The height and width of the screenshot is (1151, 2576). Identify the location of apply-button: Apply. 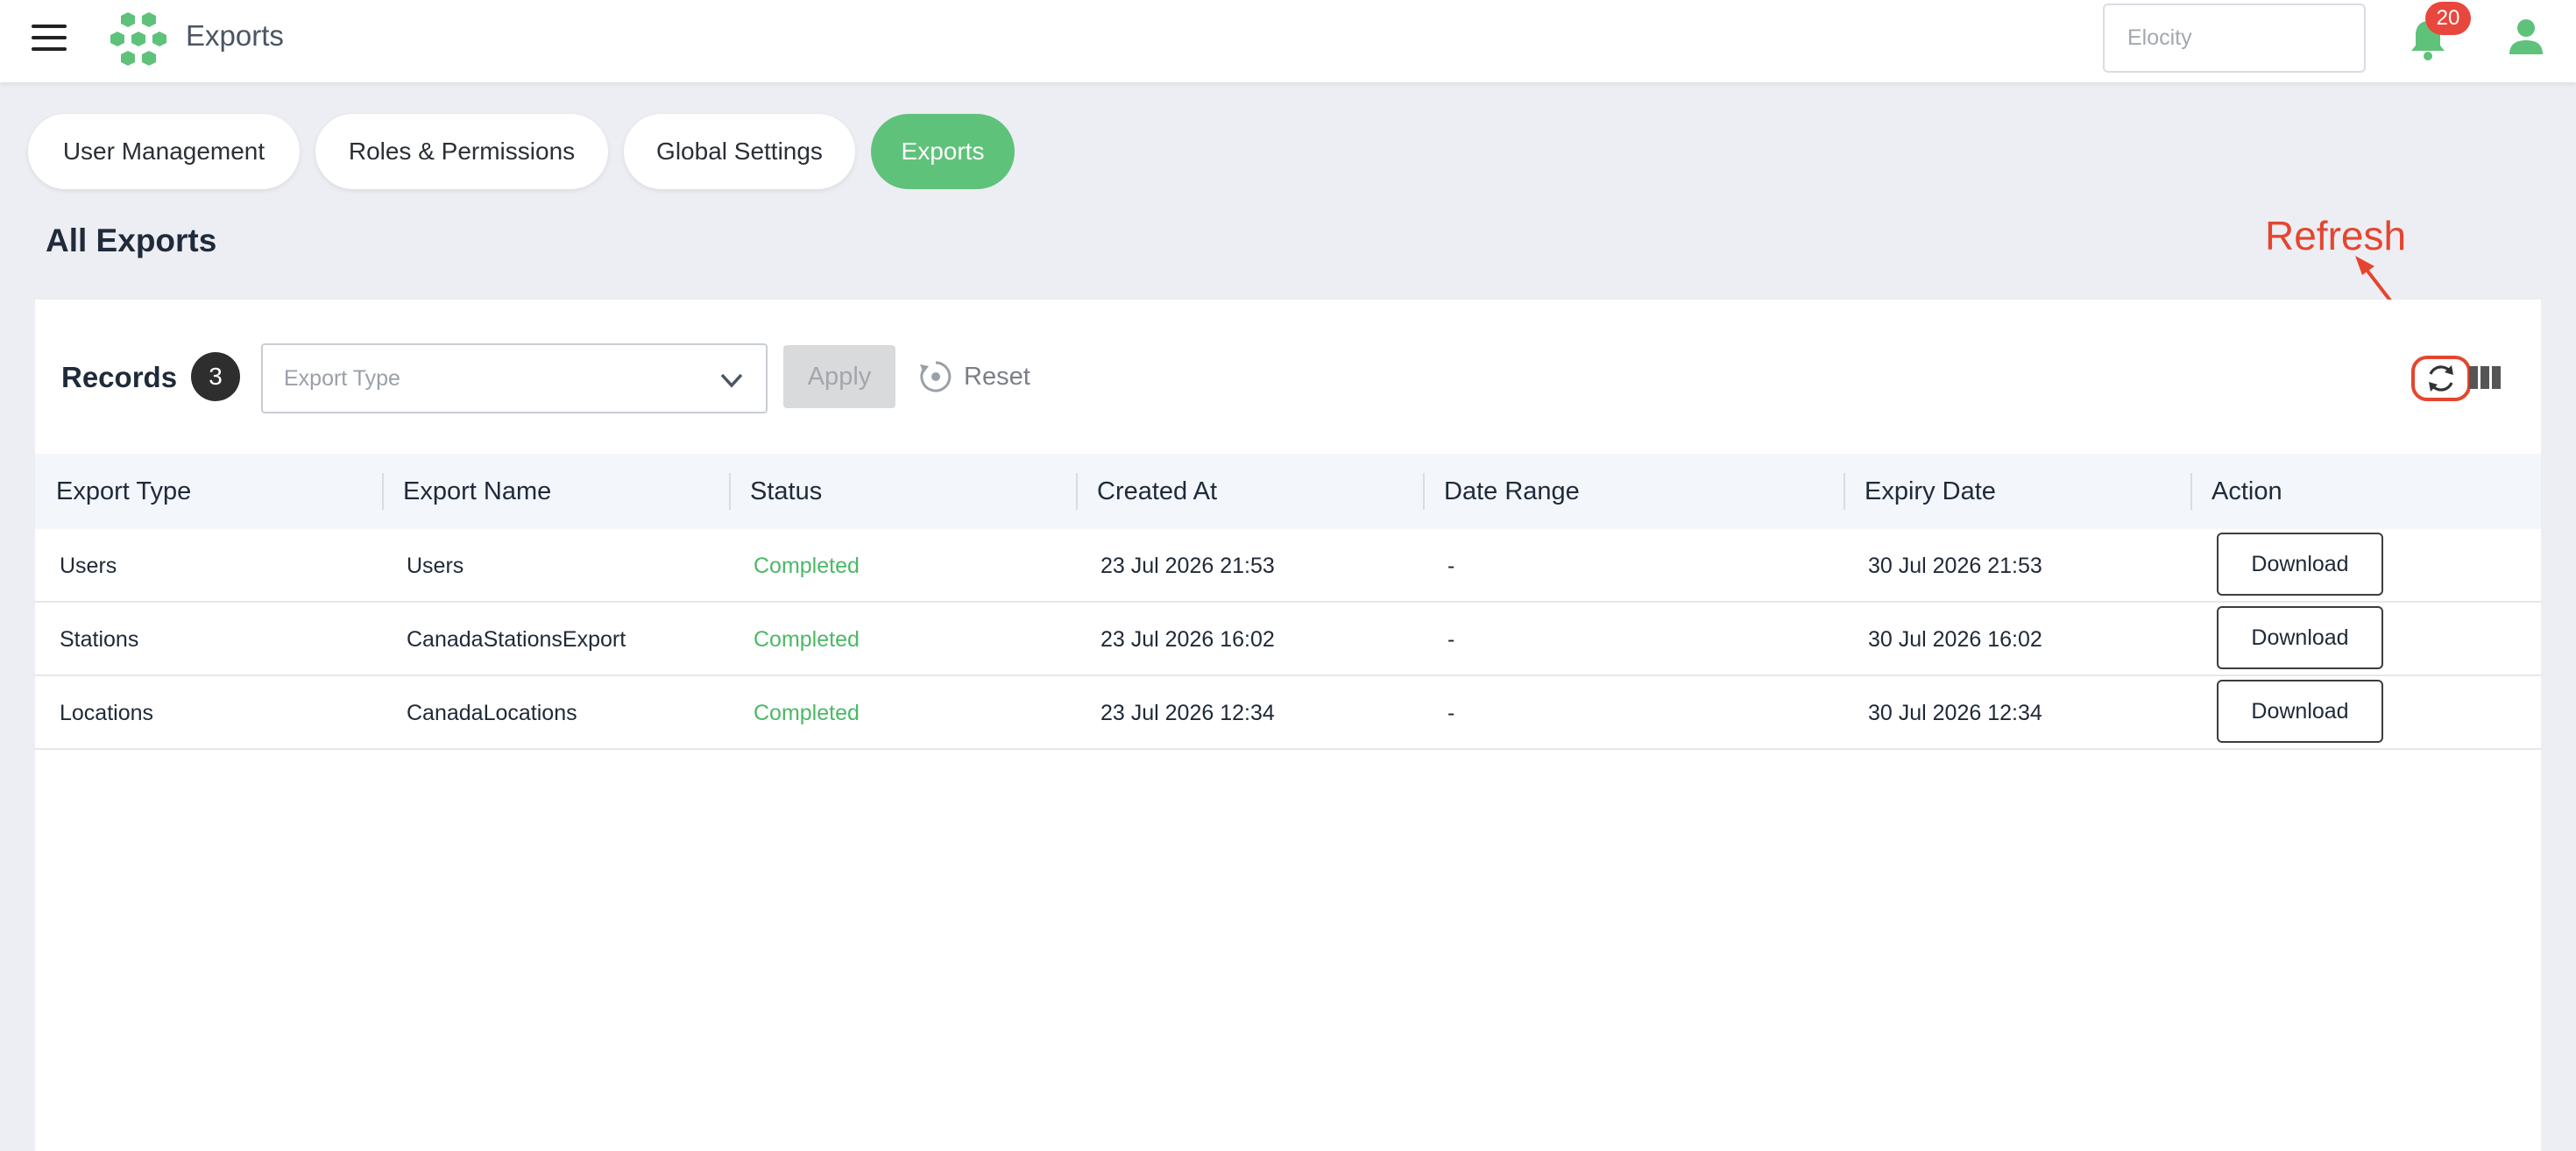
(839, 376).